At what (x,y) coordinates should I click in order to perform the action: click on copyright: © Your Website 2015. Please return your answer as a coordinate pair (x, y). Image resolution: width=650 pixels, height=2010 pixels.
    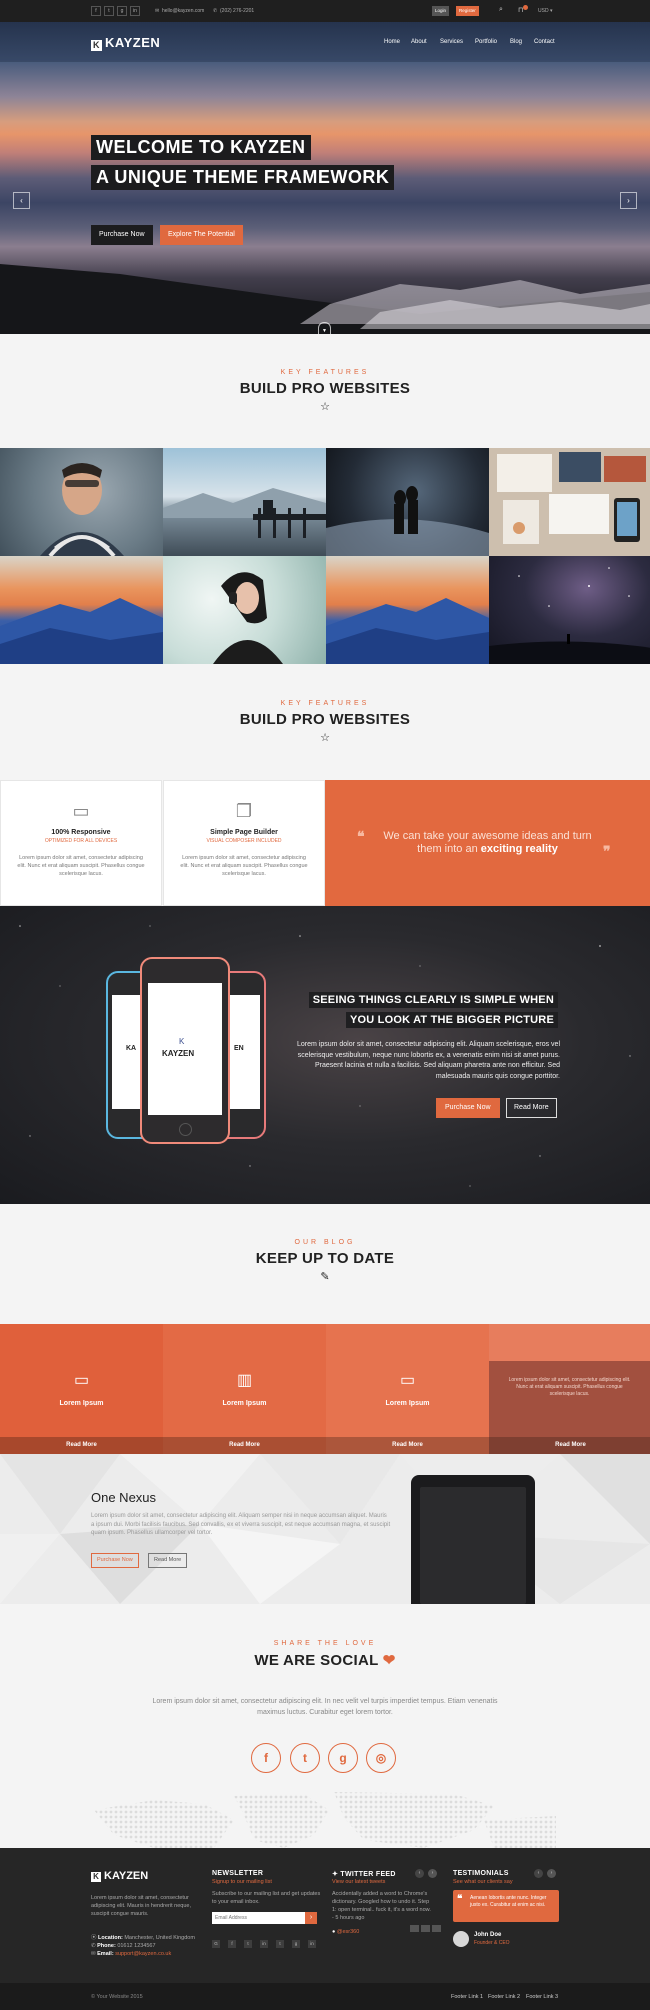
    Looking at the image, I should click on (117, 1997).